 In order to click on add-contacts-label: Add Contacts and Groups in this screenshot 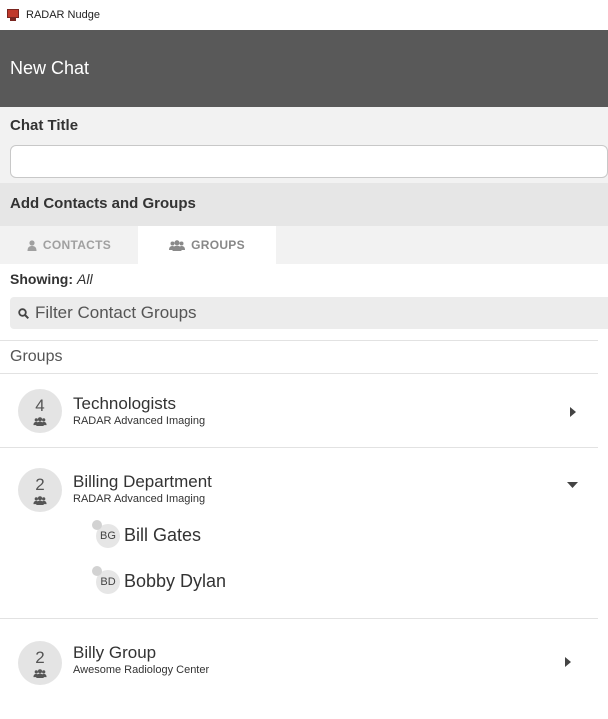, I will do `click(103, 203)`.